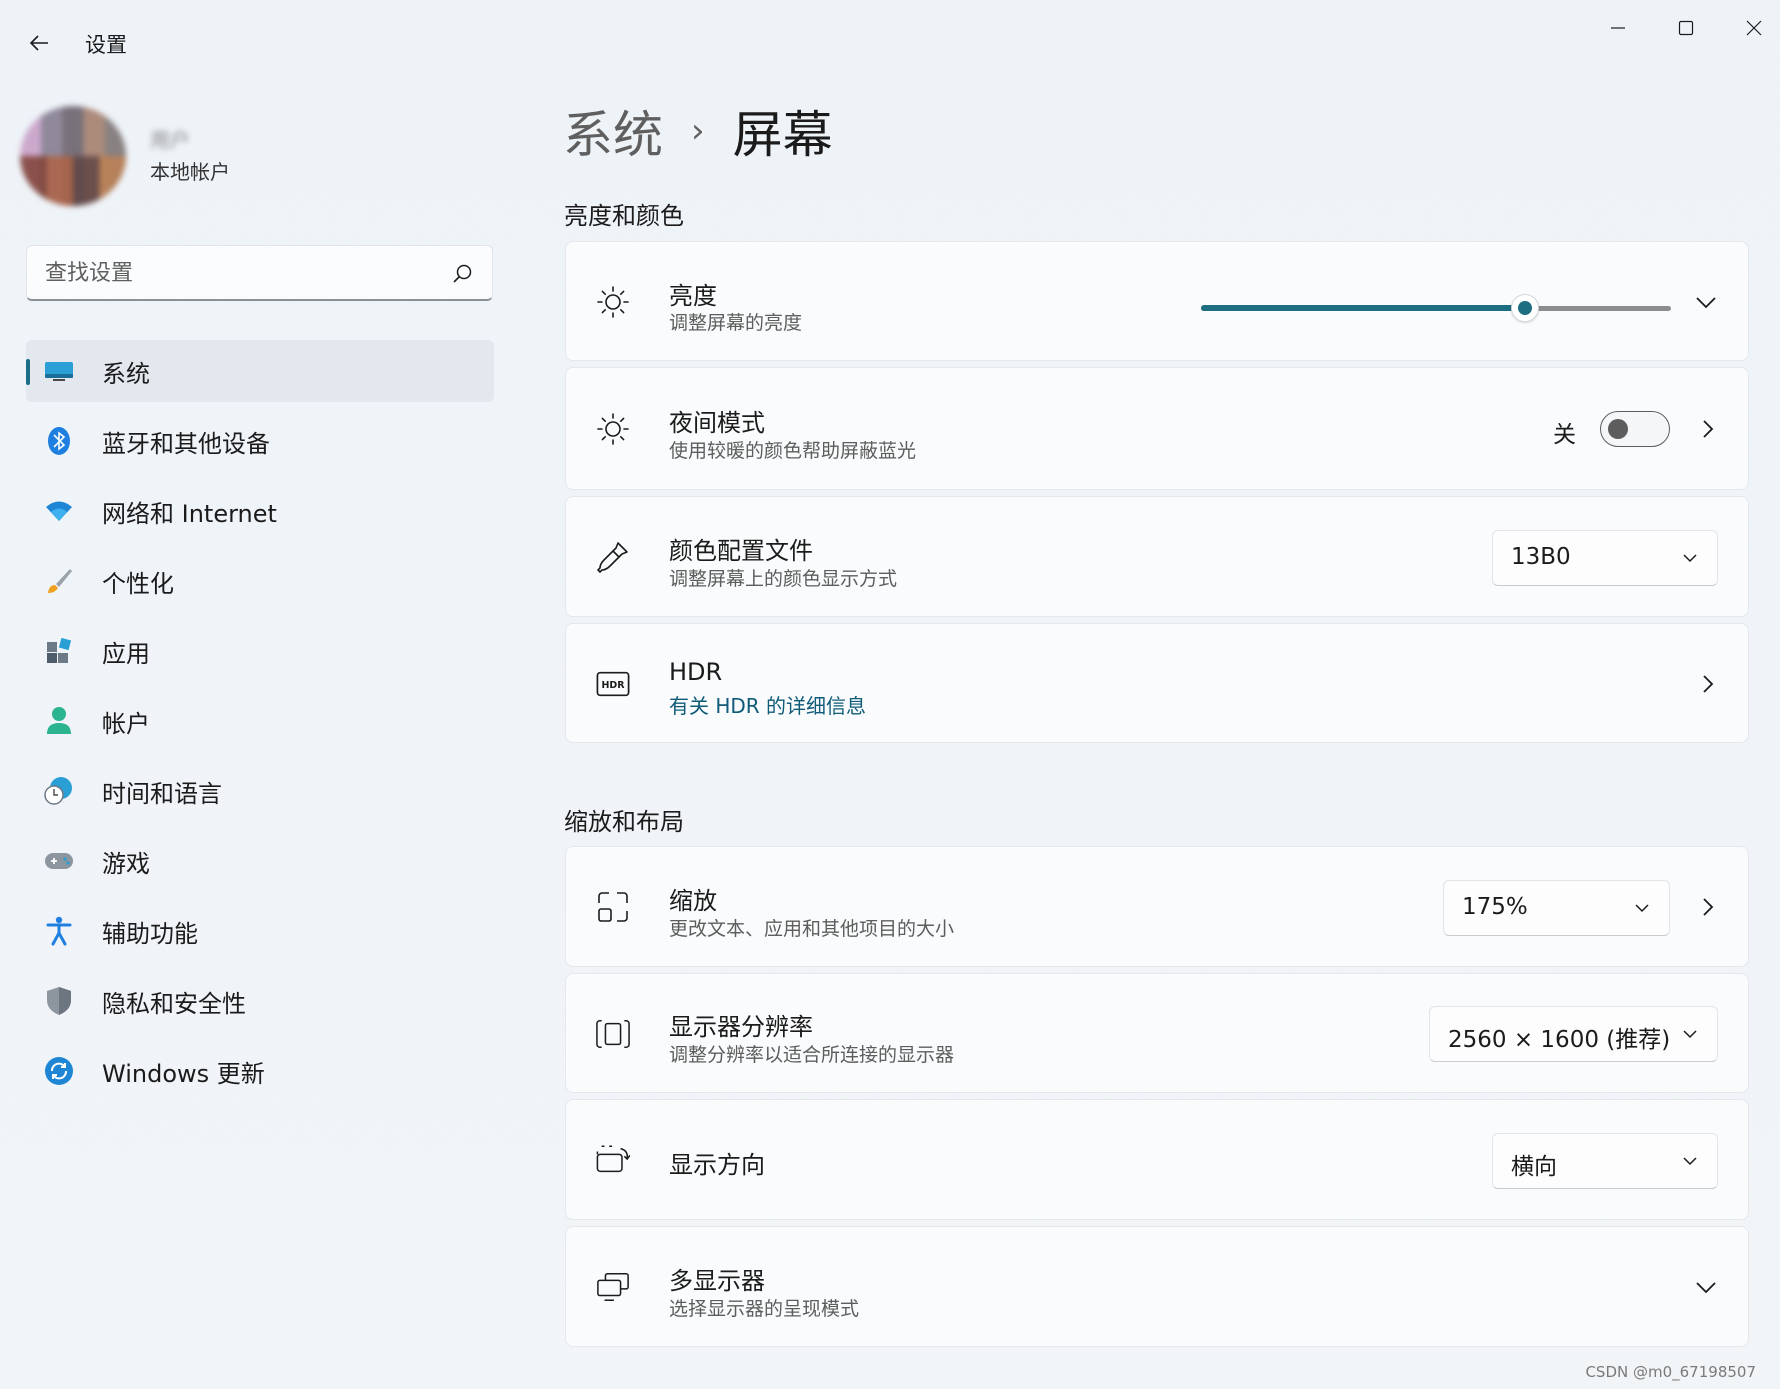  I want to click on sidebar-item-time-language: 时间和语言, so click(260, 791).